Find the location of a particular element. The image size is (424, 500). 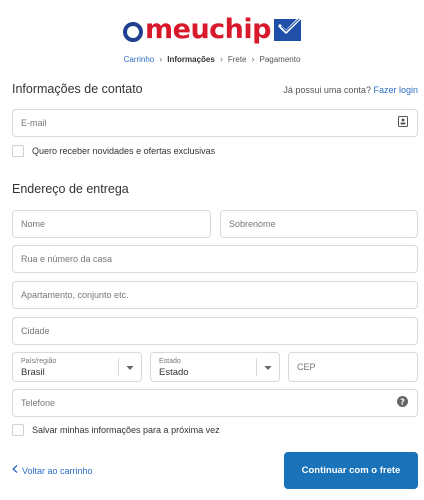

continue-button-label: Continuar com o frete is located at coordinates (351, 470).